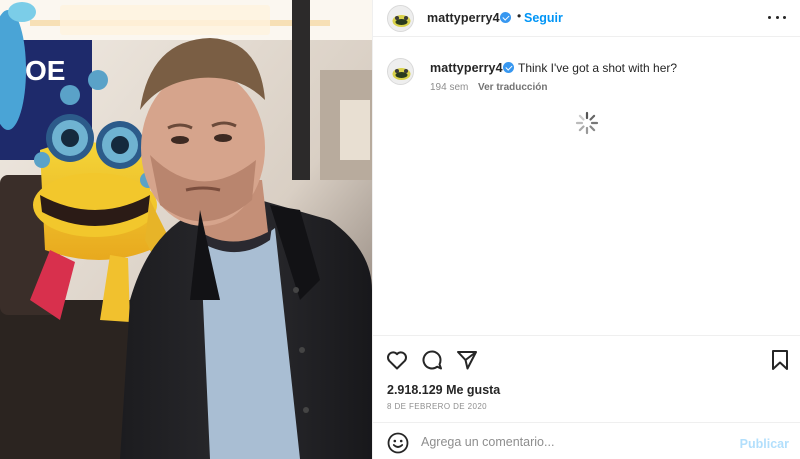  I want to click on avatar-image, so click(400, 18).